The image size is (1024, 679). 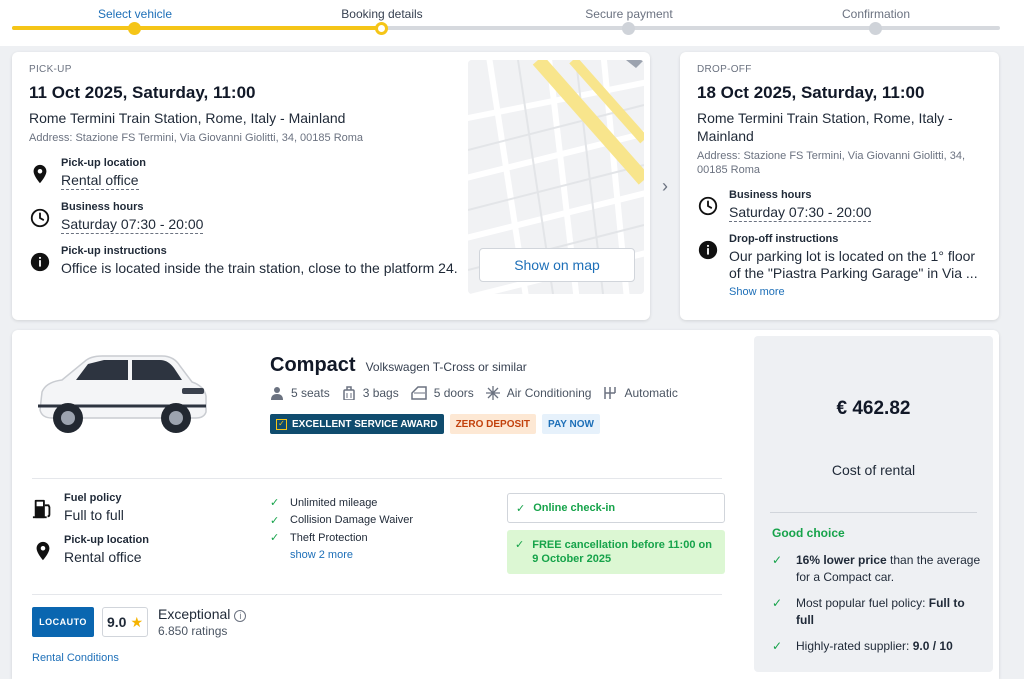 What do you see at coordinates (538, 393) in the screenshot?
I see `spec-ac: Air Conditioning` at bounding box center [538, 393].